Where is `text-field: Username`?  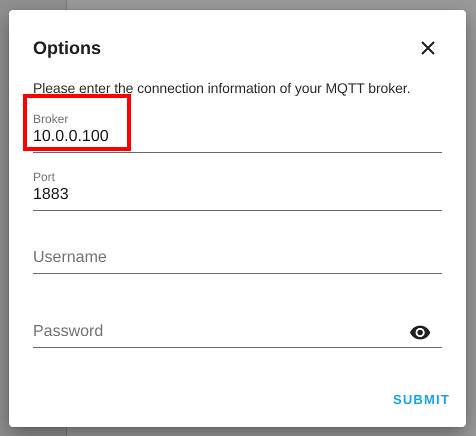 text-field: Username is located at coordinates (237, 261).